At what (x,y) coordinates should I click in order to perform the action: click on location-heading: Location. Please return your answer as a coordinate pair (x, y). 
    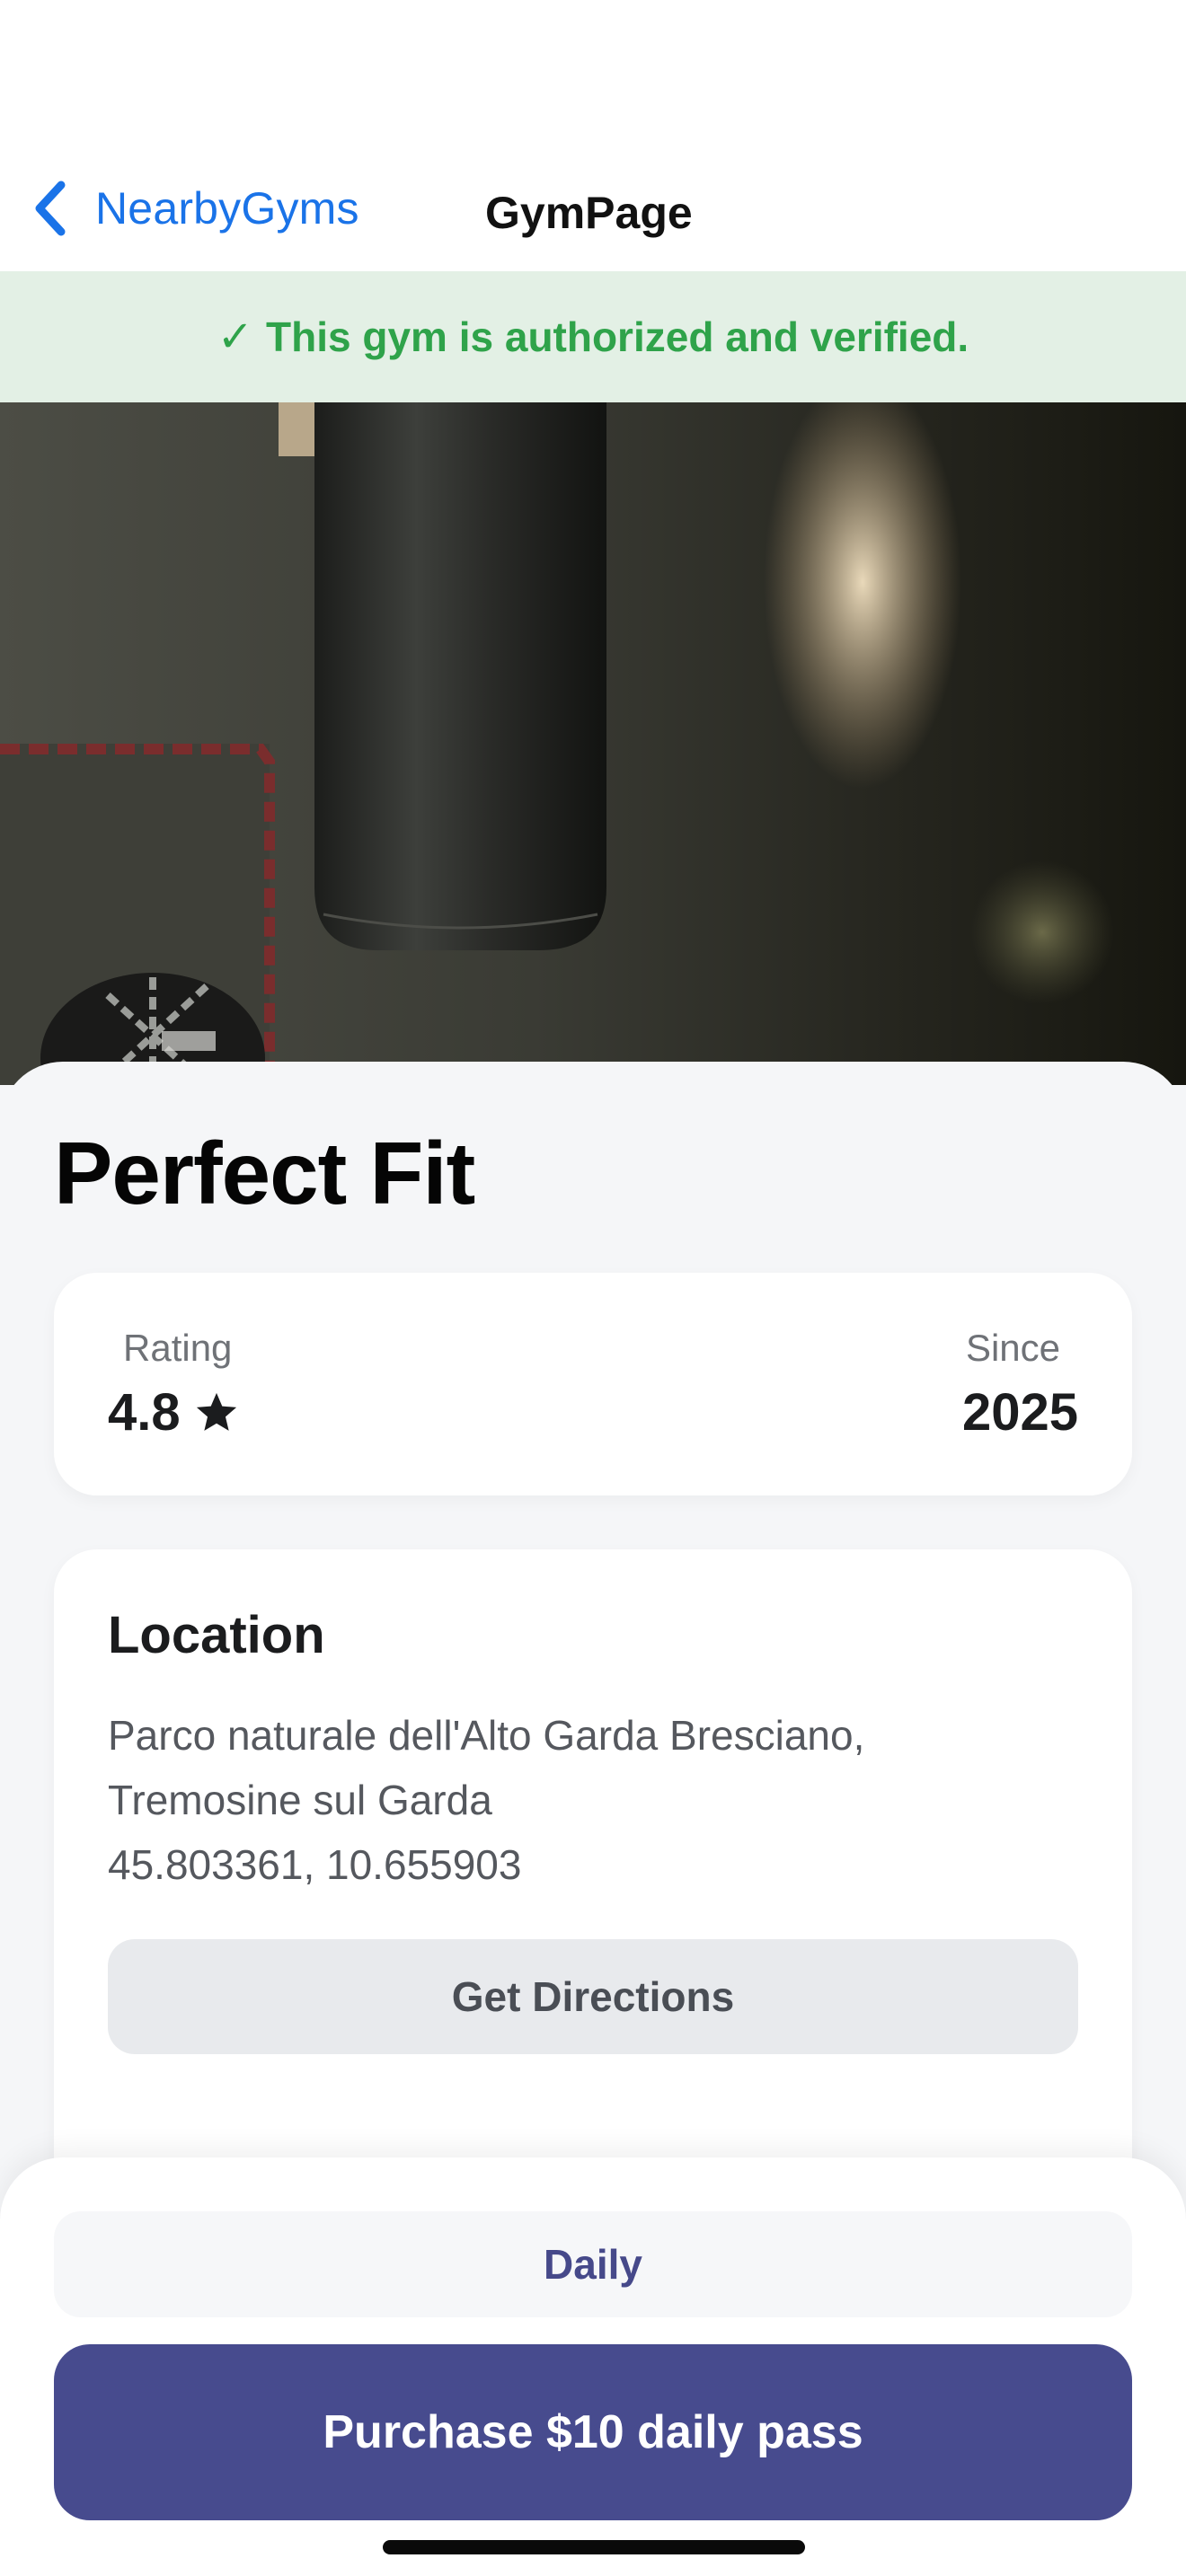
    Looking at the image, I should click on (216, 1635).